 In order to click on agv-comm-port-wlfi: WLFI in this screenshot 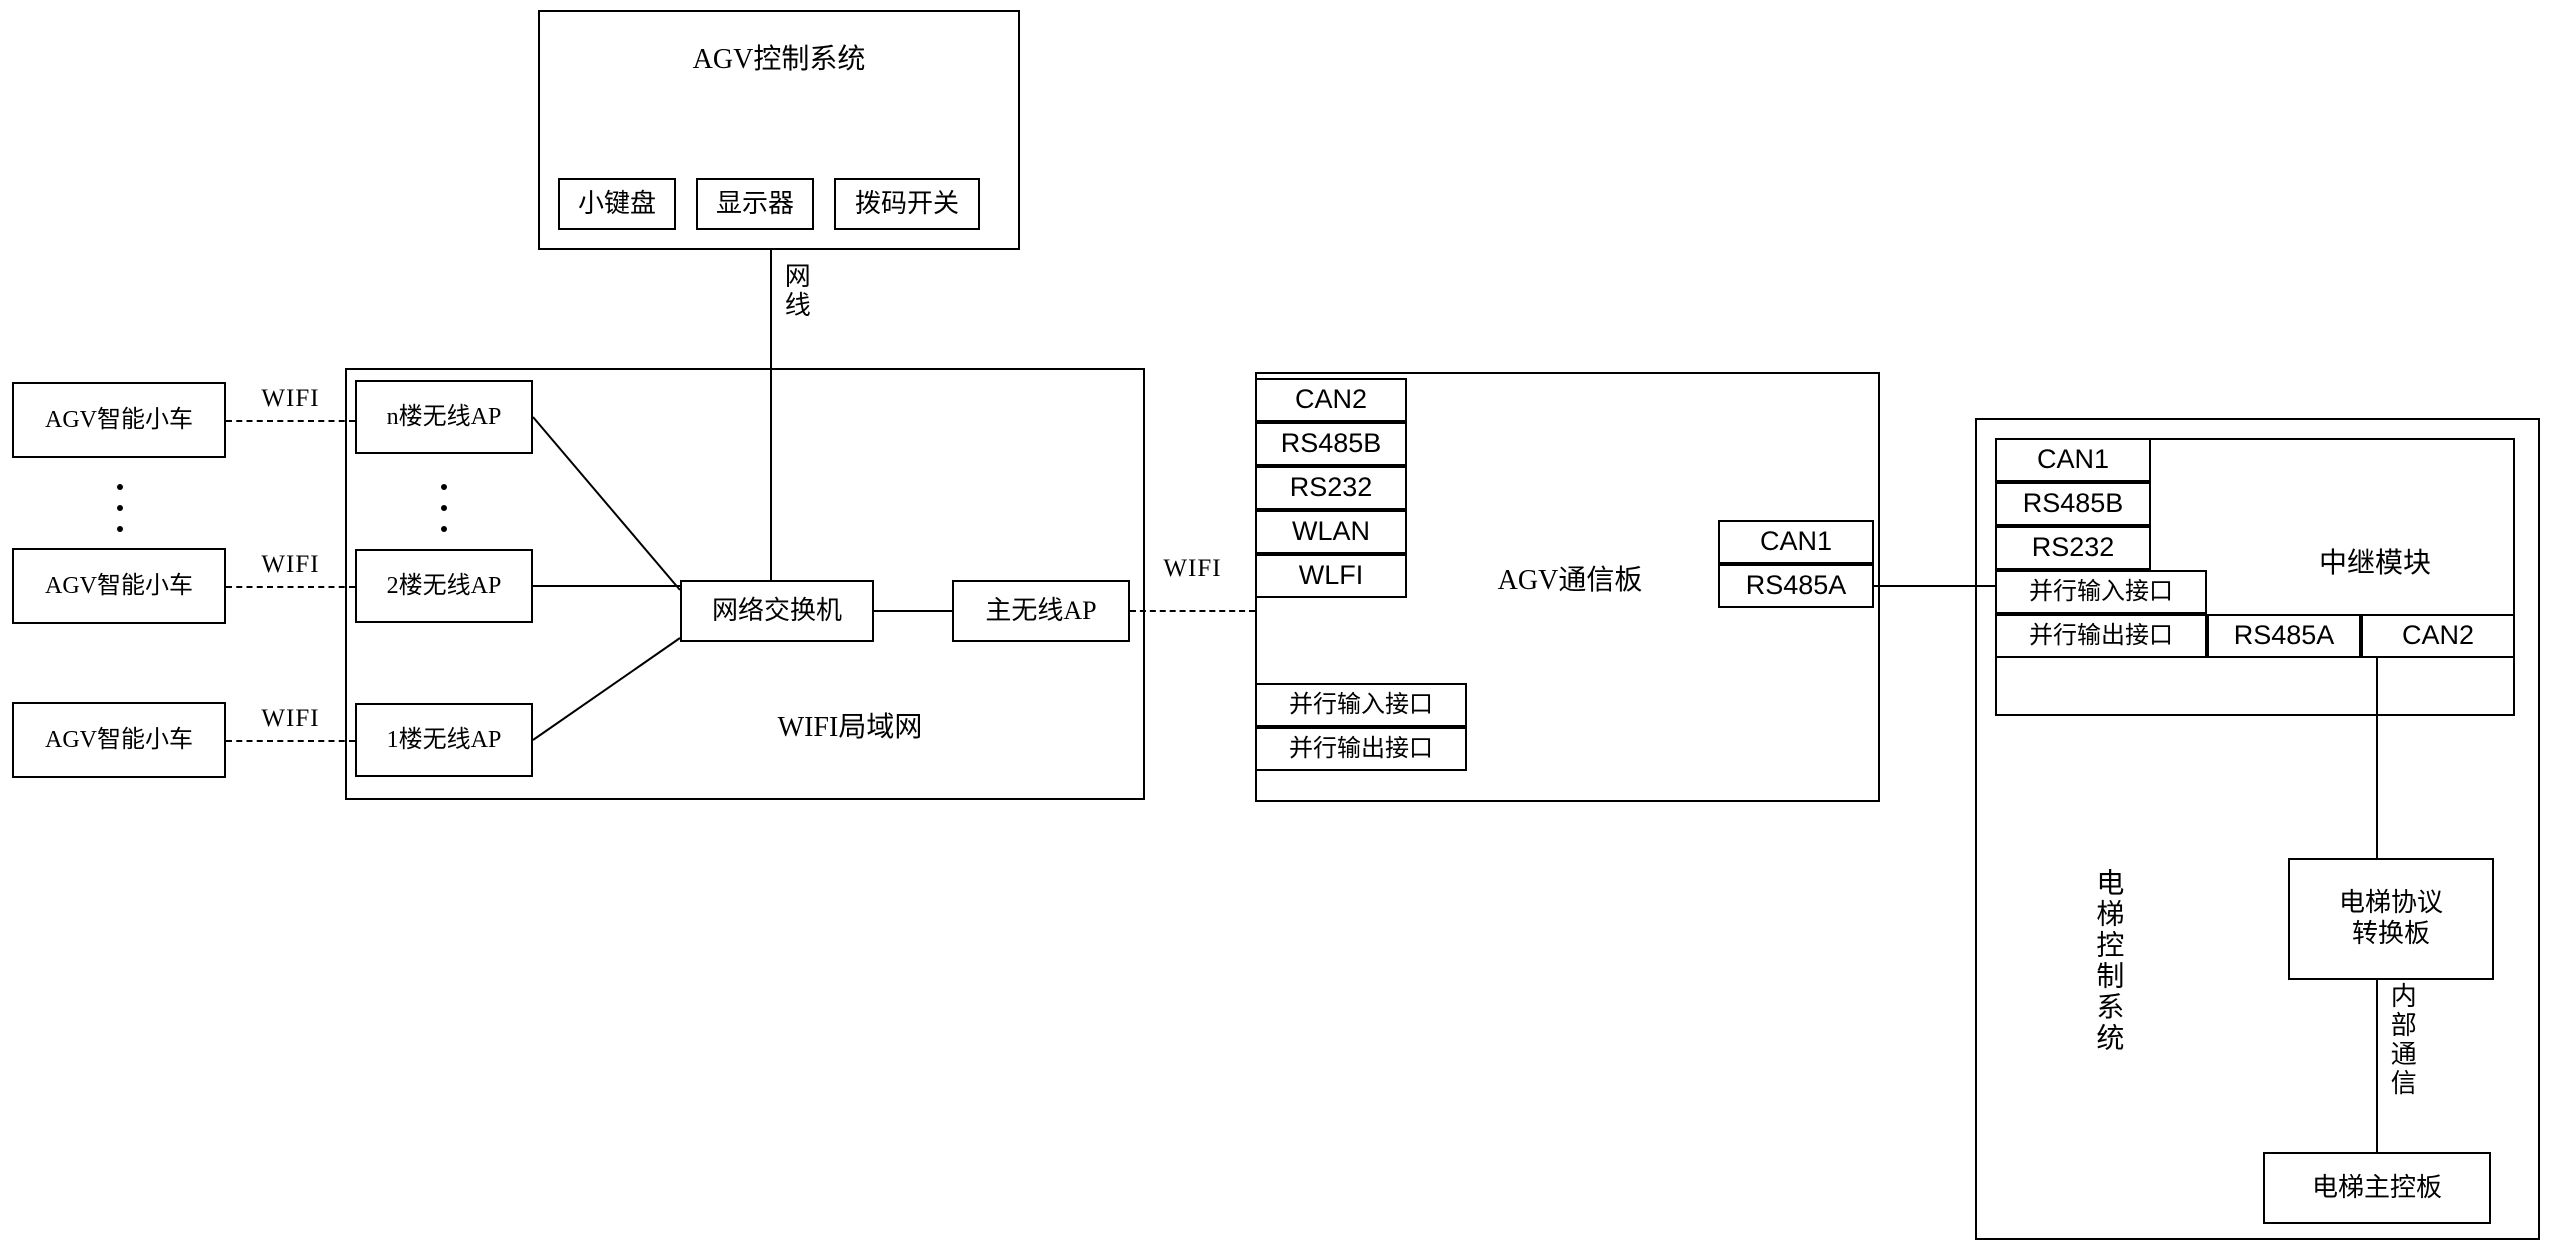, I will do `click(1331, 576)`.